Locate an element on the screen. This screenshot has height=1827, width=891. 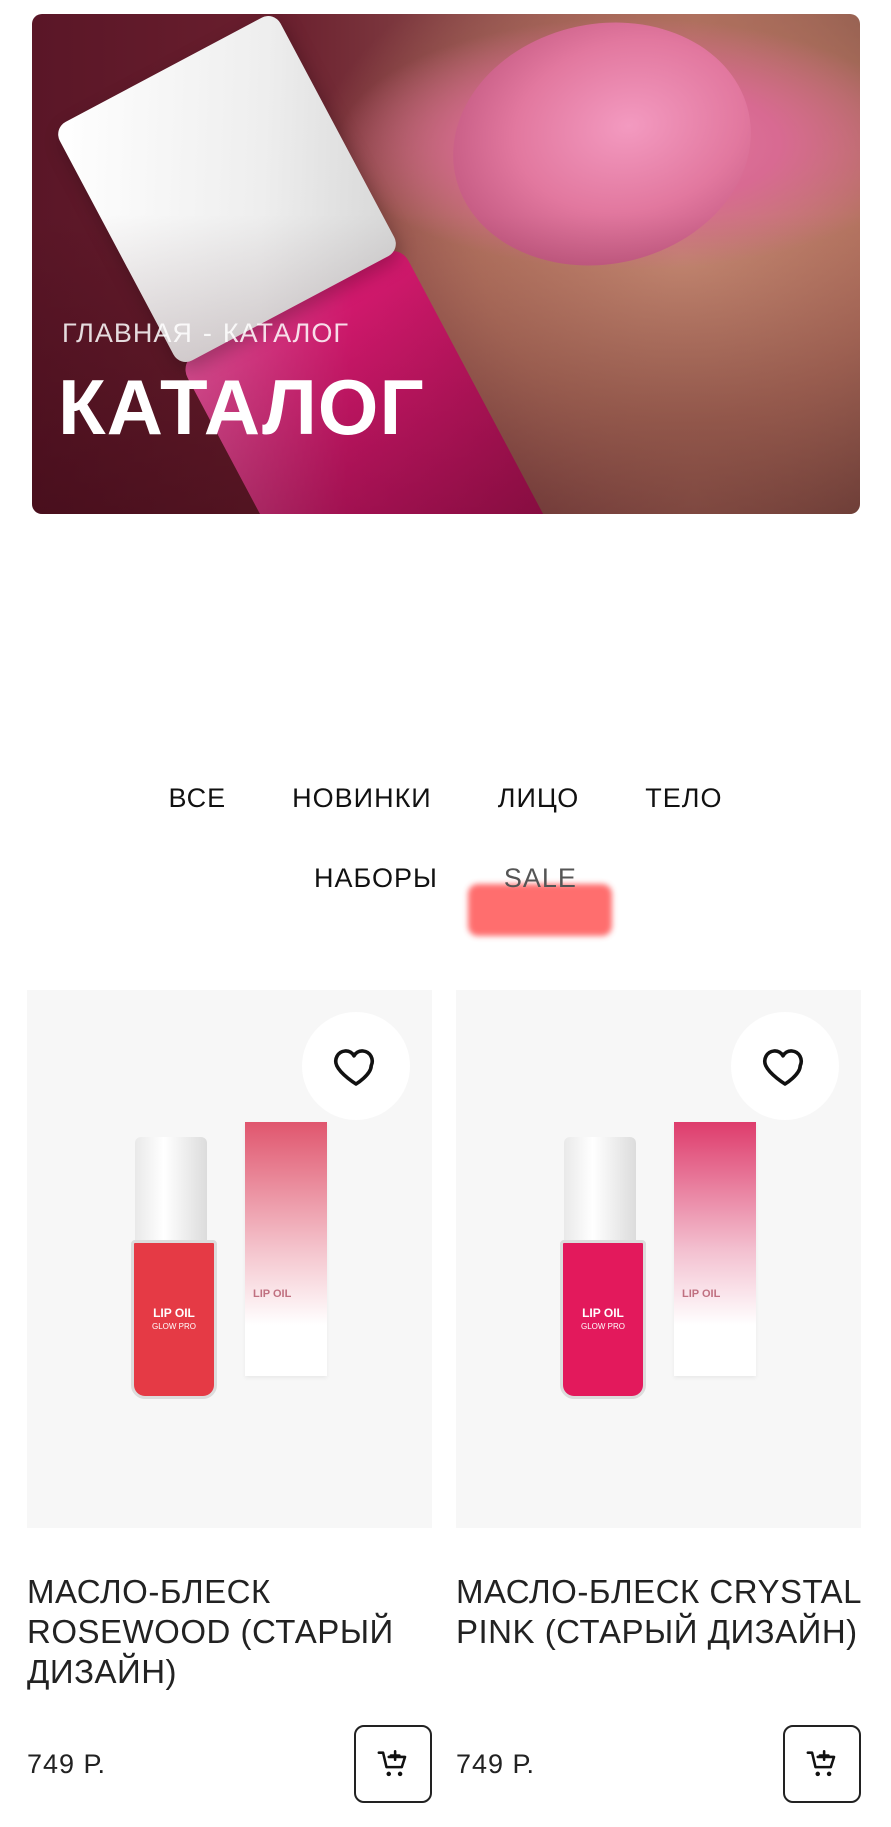
breadcrumb-home-link: ГЛАВНАЯ is located at coordinates (127, 333).